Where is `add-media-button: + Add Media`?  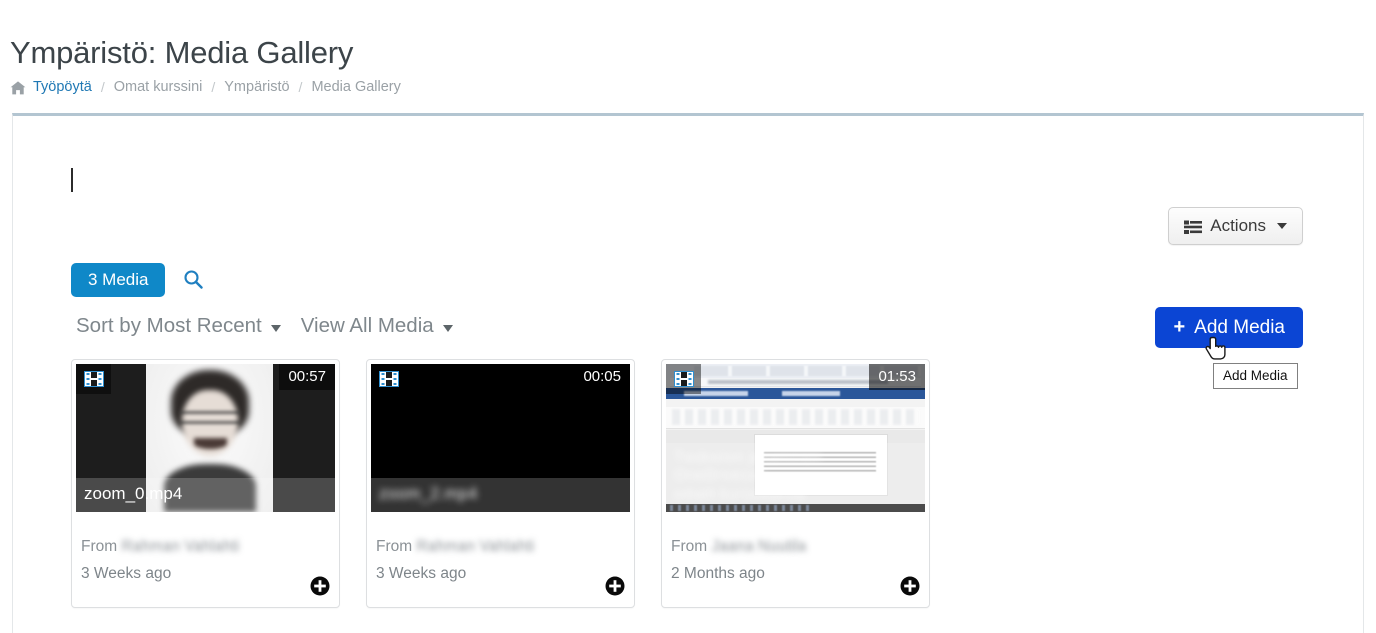
add-media-button: + Add Media is located at coordinates (1229, 327).